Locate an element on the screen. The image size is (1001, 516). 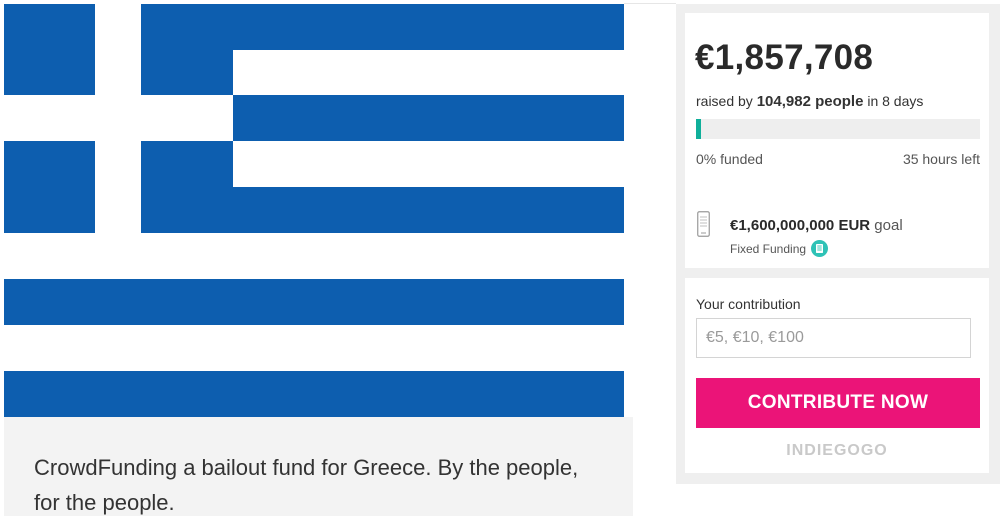
raised-duration: in 8 days is located at coordinates (895, 101).